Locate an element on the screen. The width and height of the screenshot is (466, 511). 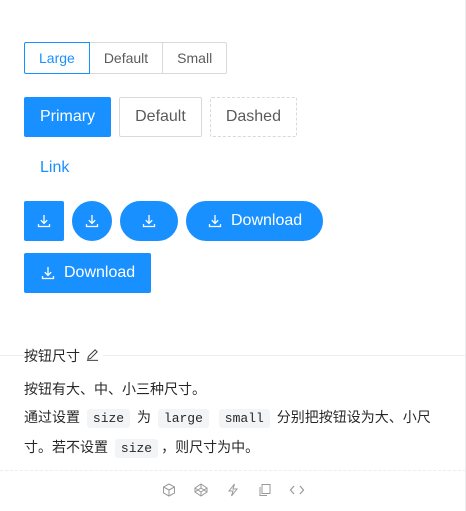
meta-title-text: 按钮尺寸 is located at coordinates (52, 356).